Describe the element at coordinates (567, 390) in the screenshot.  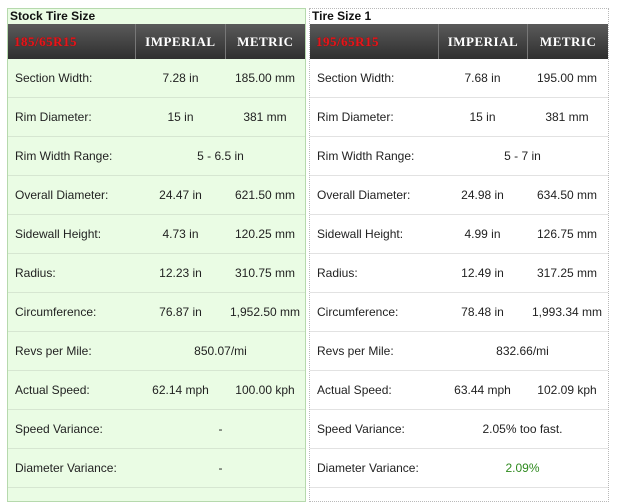
I see `metric-value: 102.09 kph` at that location.